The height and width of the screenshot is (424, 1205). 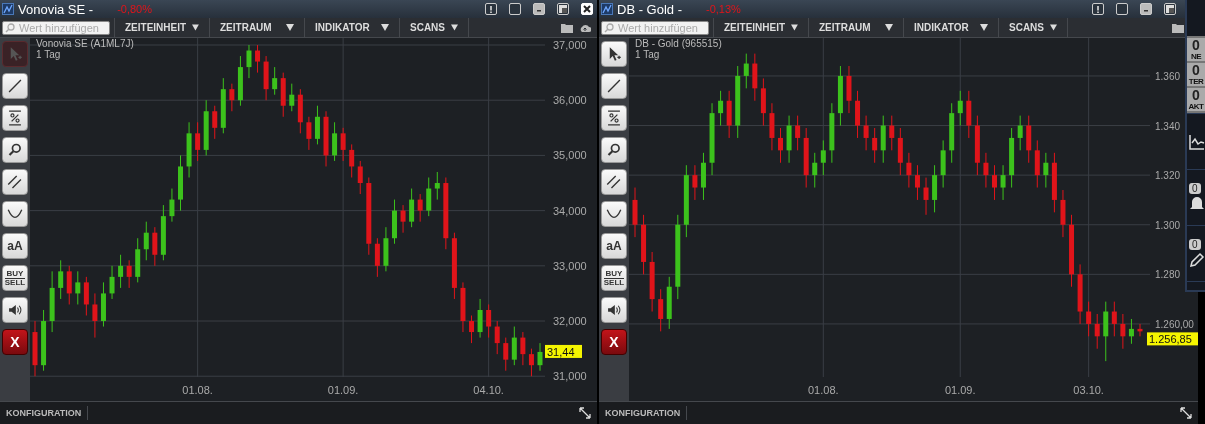 What do you see at coordinates (343, 390) in the screenshot?
I see `axis-label: 01.09.` at bounding box center [343, 390].